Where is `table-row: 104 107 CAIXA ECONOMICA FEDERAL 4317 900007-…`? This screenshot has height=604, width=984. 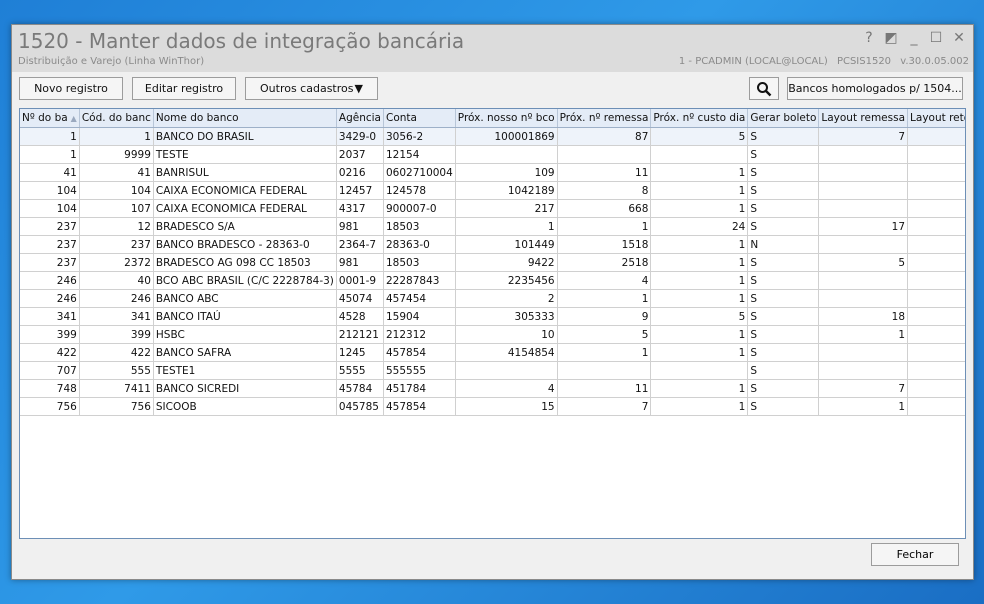
table-row: 104 107 CAIXA ECONOMICA FEDERAL 4317 900007-… is located at coordinates (492, 208).